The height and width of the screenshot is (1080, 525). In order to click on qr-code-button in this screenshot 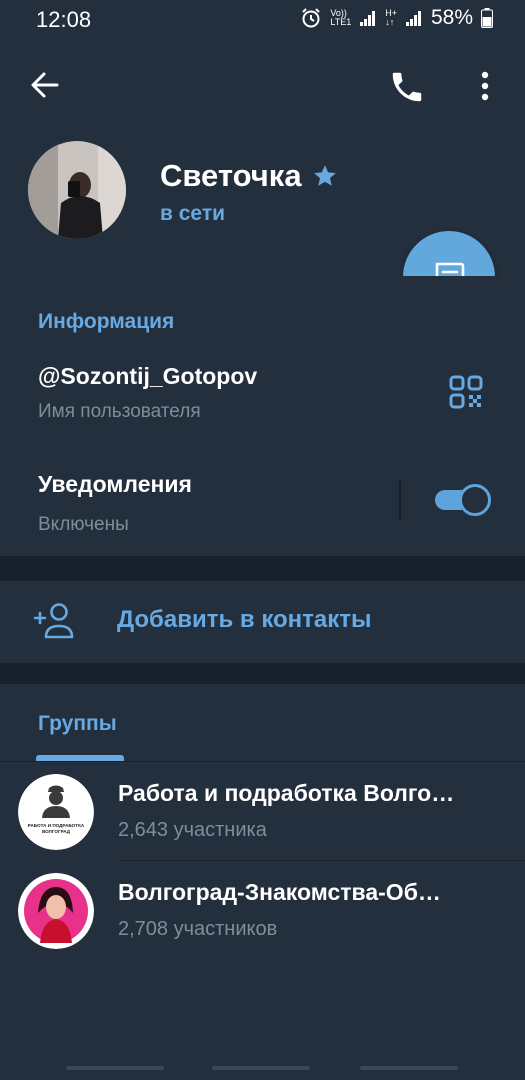, I will do `click(466, 392)`.